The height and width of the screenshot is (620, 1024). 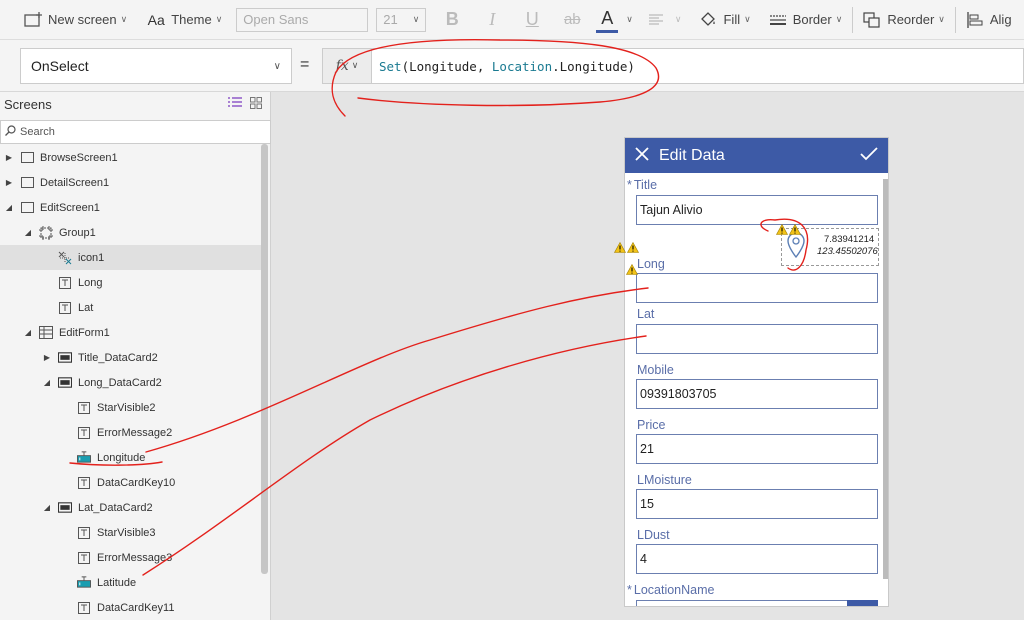 What do you see at coordinates (724, 20) in the screenshot?
I see `fill-button: Fill ∨` at bounding box center [724, 20].